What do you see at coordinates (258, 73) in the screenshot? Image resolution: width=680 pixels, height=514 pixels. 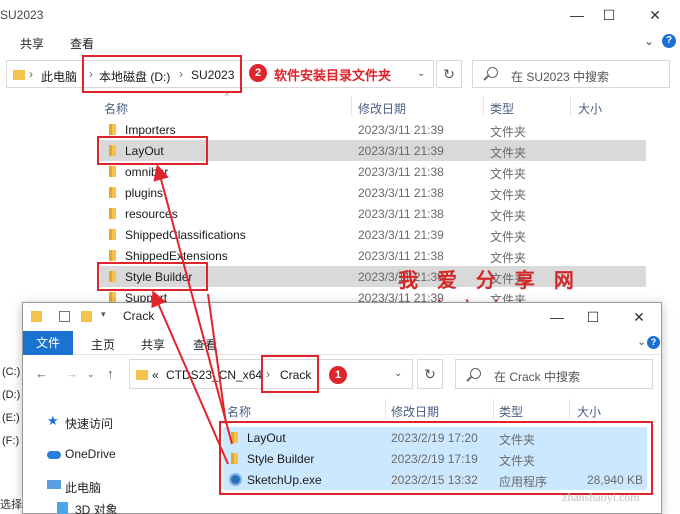 I see `annotation-badge-2: 2` at bounding box center [258, 73].